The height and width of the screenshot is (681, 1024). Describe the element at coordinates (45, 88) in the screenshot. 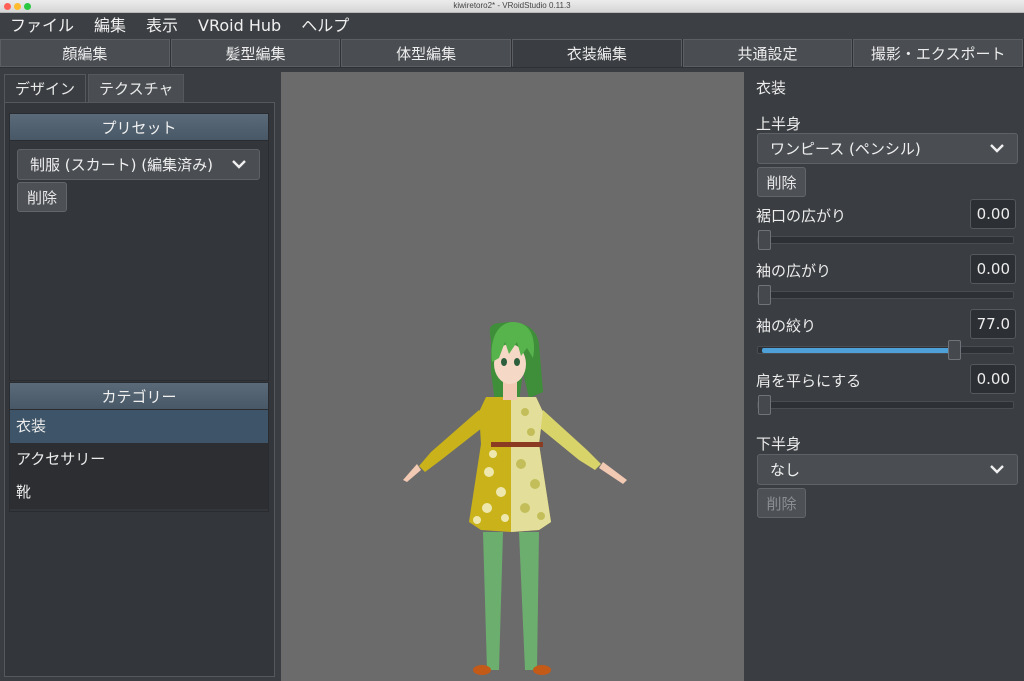

I see `subtab-design: デザイン` at that location.